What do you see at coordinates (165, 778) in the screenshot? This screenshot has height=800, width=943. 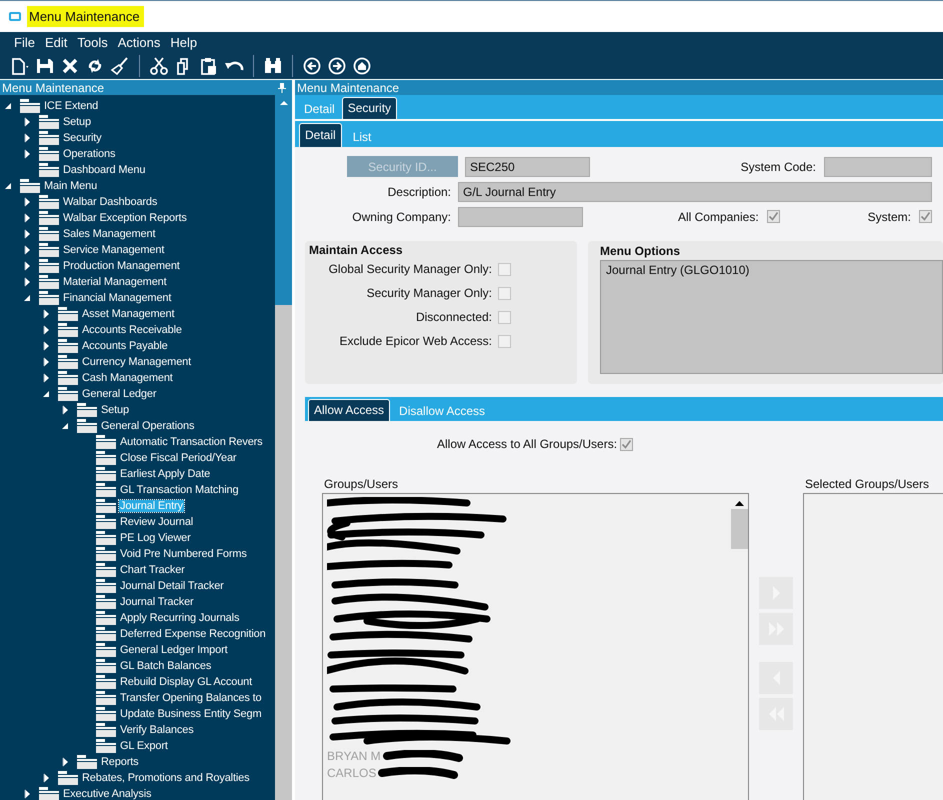 I see `tree-item: Rebates, Promotions and Royalties` at bounding box center [165, 778].